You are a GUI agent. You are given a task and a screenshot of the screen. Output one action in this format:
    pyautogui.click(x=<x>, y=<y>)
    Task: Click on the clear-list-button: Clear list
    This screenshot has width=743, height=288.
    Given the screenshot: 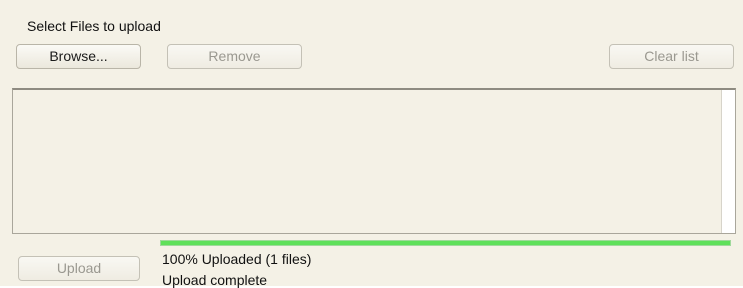 What is the action you would take?
    pyautogui.click(x=671, y=56)
    